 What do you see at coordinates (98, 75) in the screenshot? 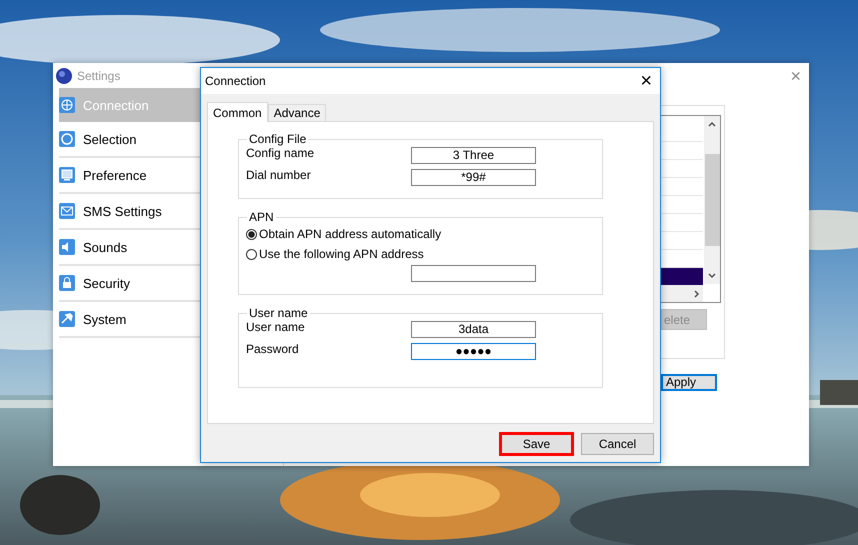
I see `window-title: Settings` at bounding box center [98, 75].